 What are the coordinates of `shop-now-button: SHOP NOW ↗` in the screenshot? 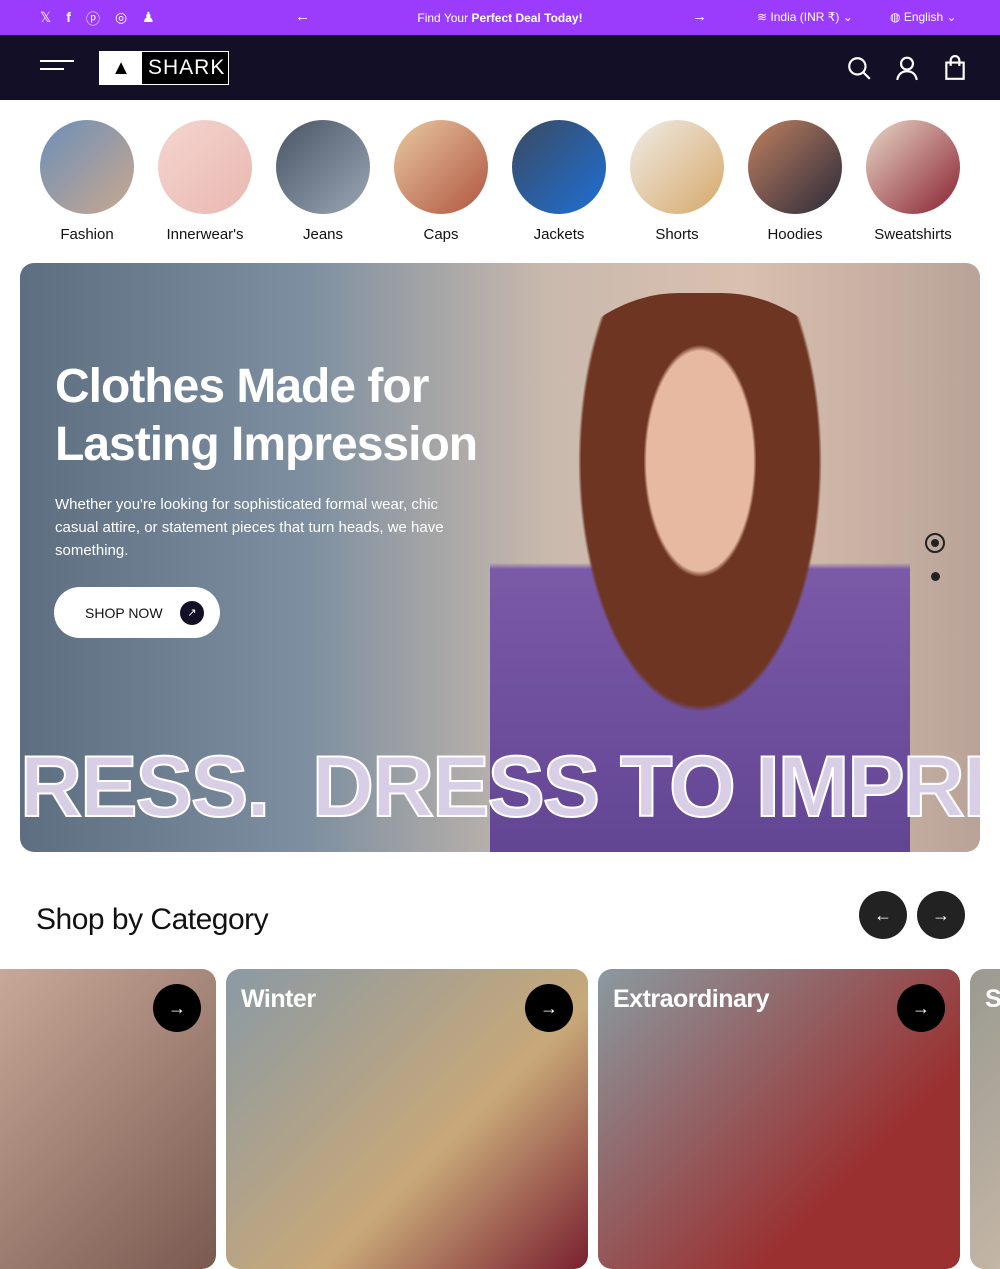 It's located at (137, 612).